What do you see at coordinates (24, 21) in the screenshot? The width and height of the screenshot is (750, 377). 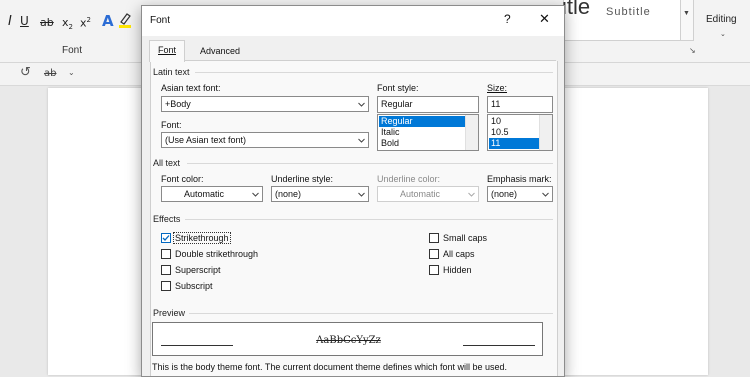 I see `underline-button: U` at bounding box center [24, 21].